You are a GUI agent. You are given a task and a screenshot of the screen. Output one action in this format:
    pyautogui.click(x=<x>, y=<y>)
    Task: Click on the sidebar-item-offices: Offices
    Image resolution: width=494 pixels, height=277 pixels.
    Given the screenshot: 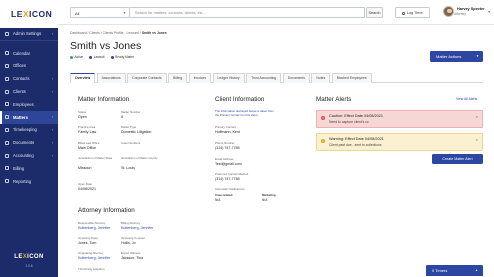 What is the action you would take?
    pyautogui.click(x=29, y=66)
    